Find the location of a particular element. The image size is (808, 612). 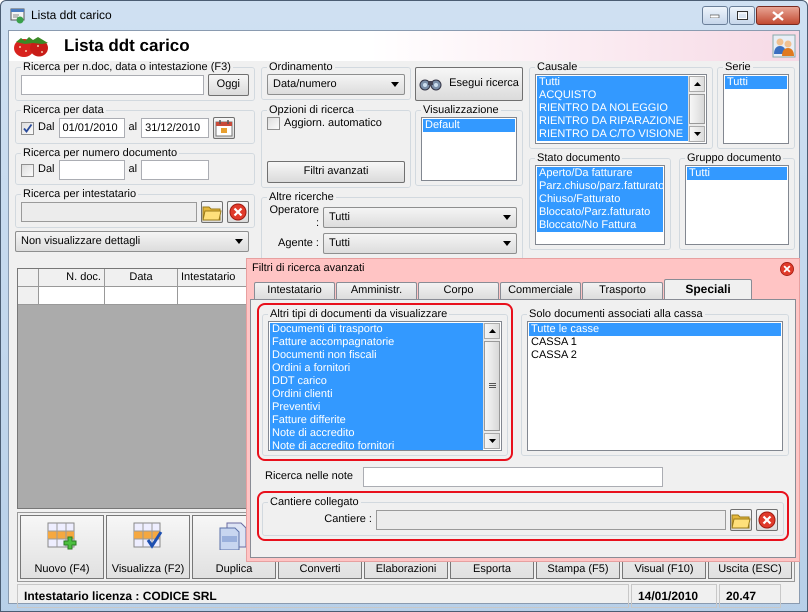

list-item: CASSA 2 is located at coordinates (655, 355).